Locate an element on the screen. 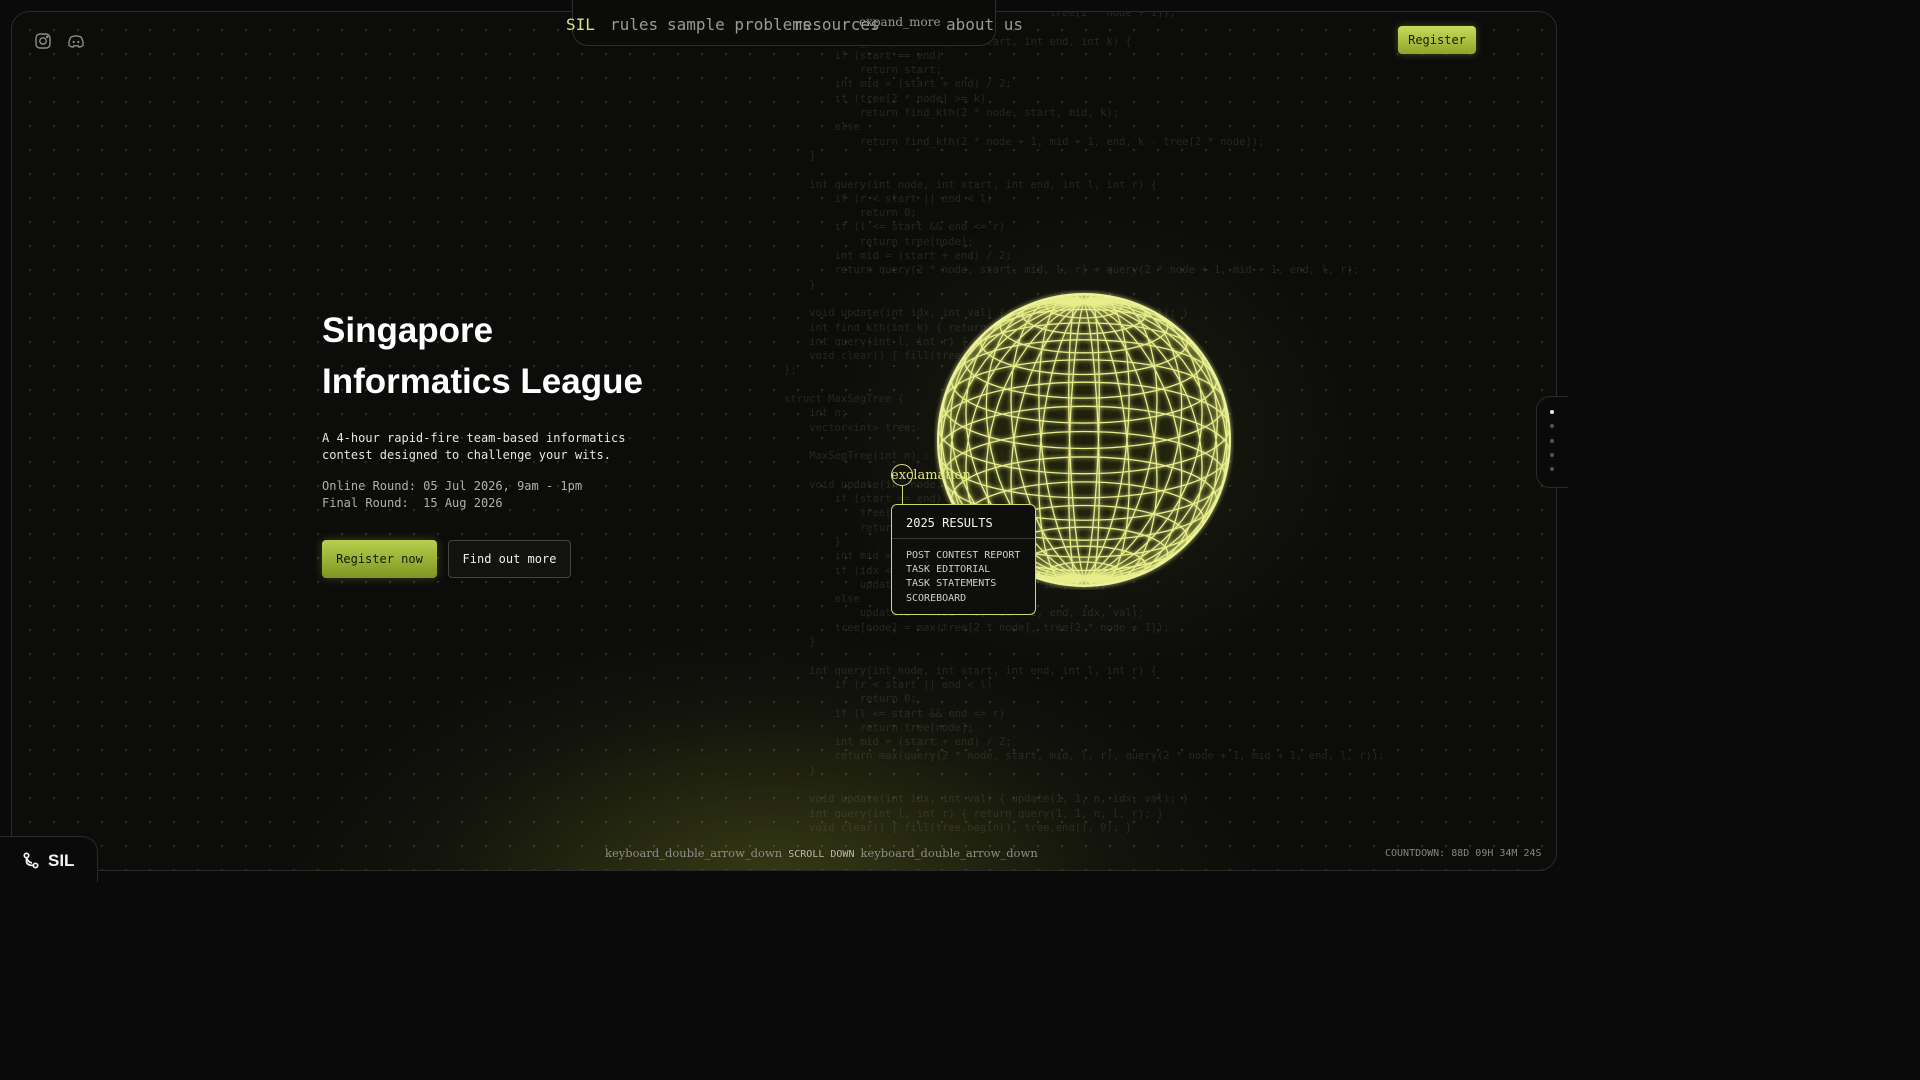  hero-title-line-2: Informatics League is located at coordinates (482, 381).